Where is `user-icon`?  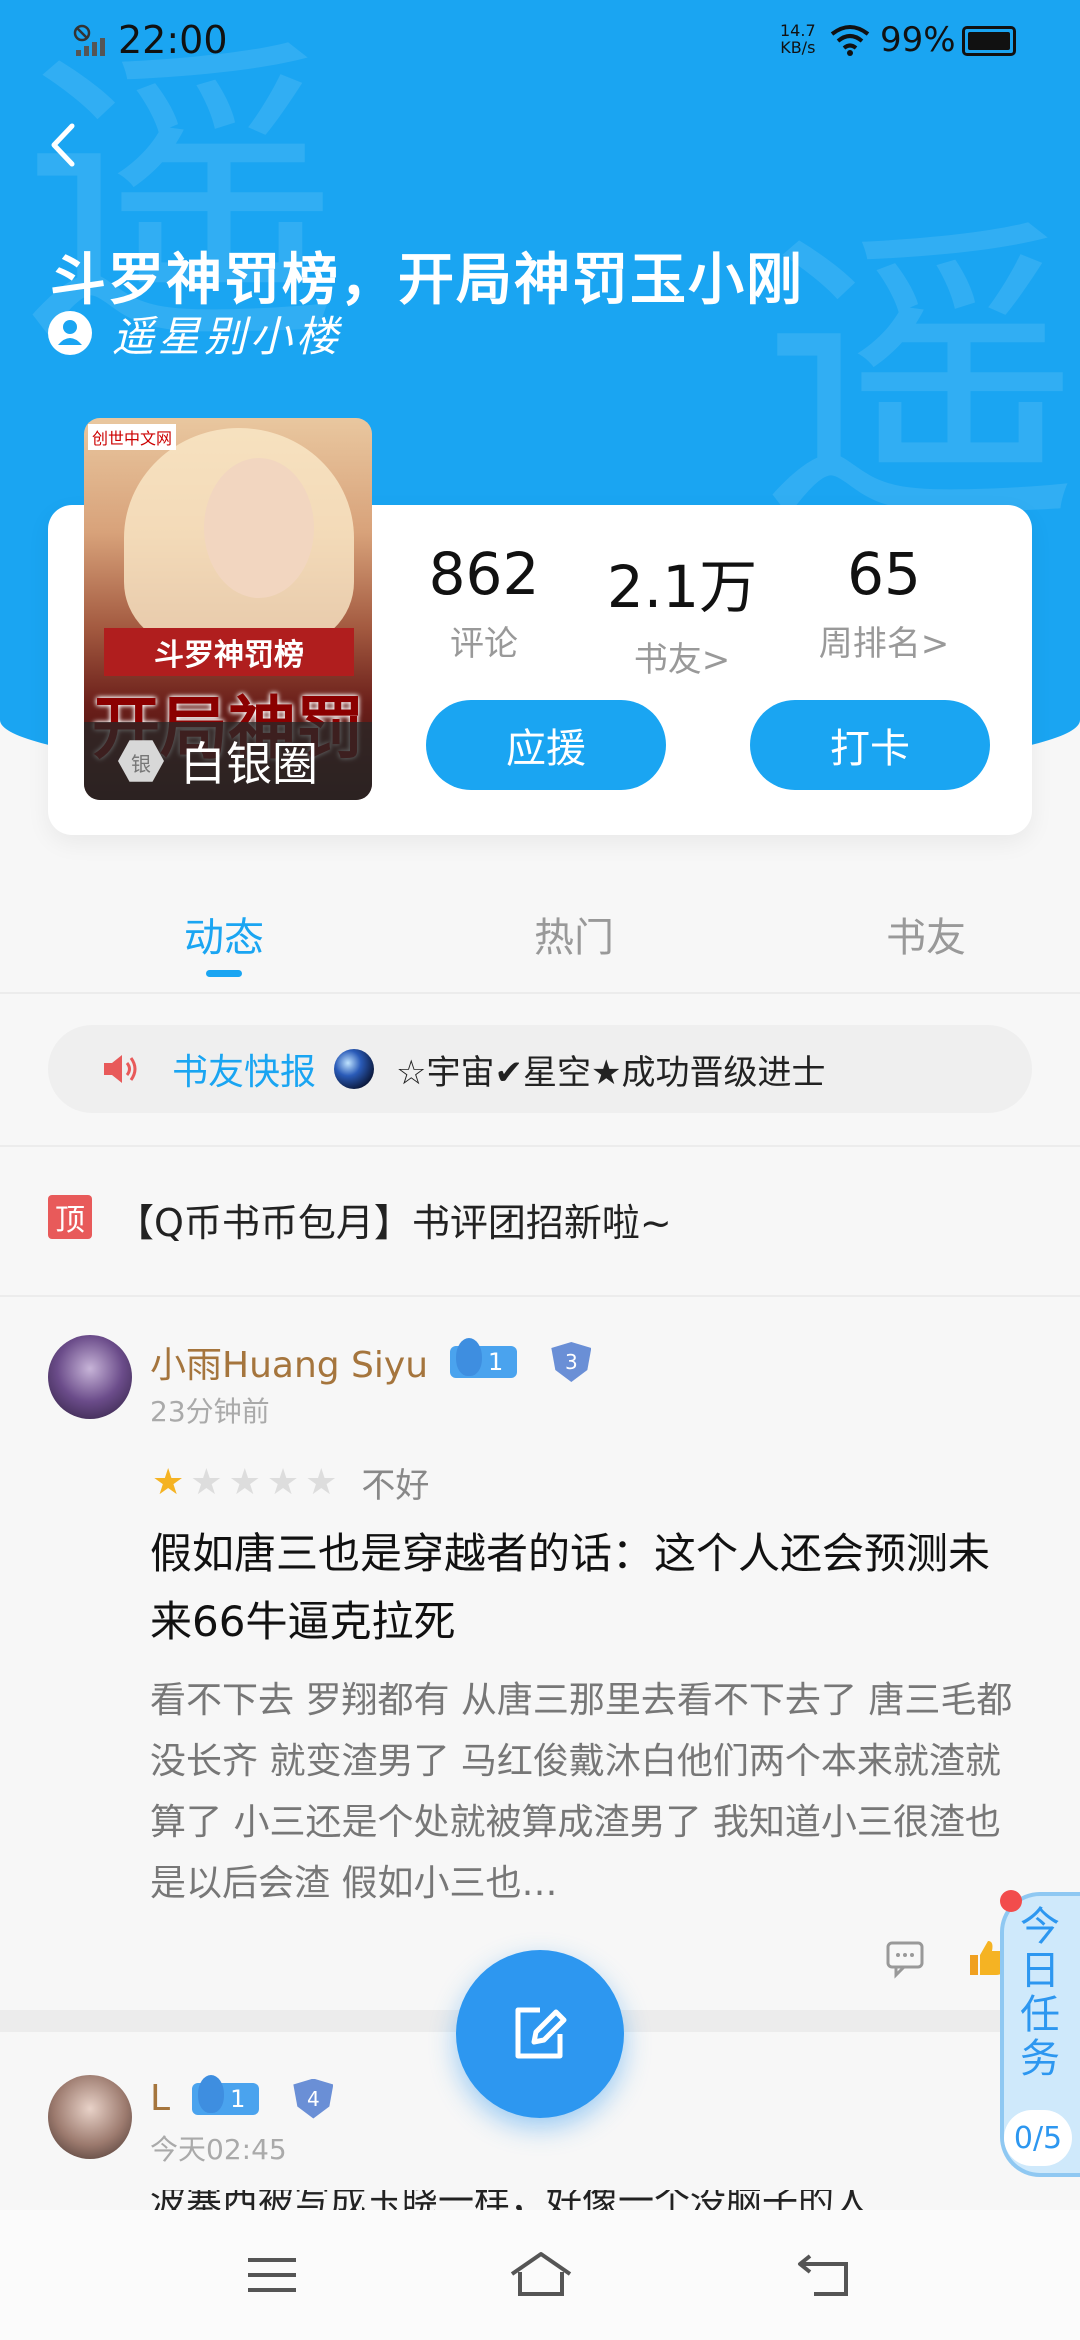
user-icon is located at coordinates (70, 333).